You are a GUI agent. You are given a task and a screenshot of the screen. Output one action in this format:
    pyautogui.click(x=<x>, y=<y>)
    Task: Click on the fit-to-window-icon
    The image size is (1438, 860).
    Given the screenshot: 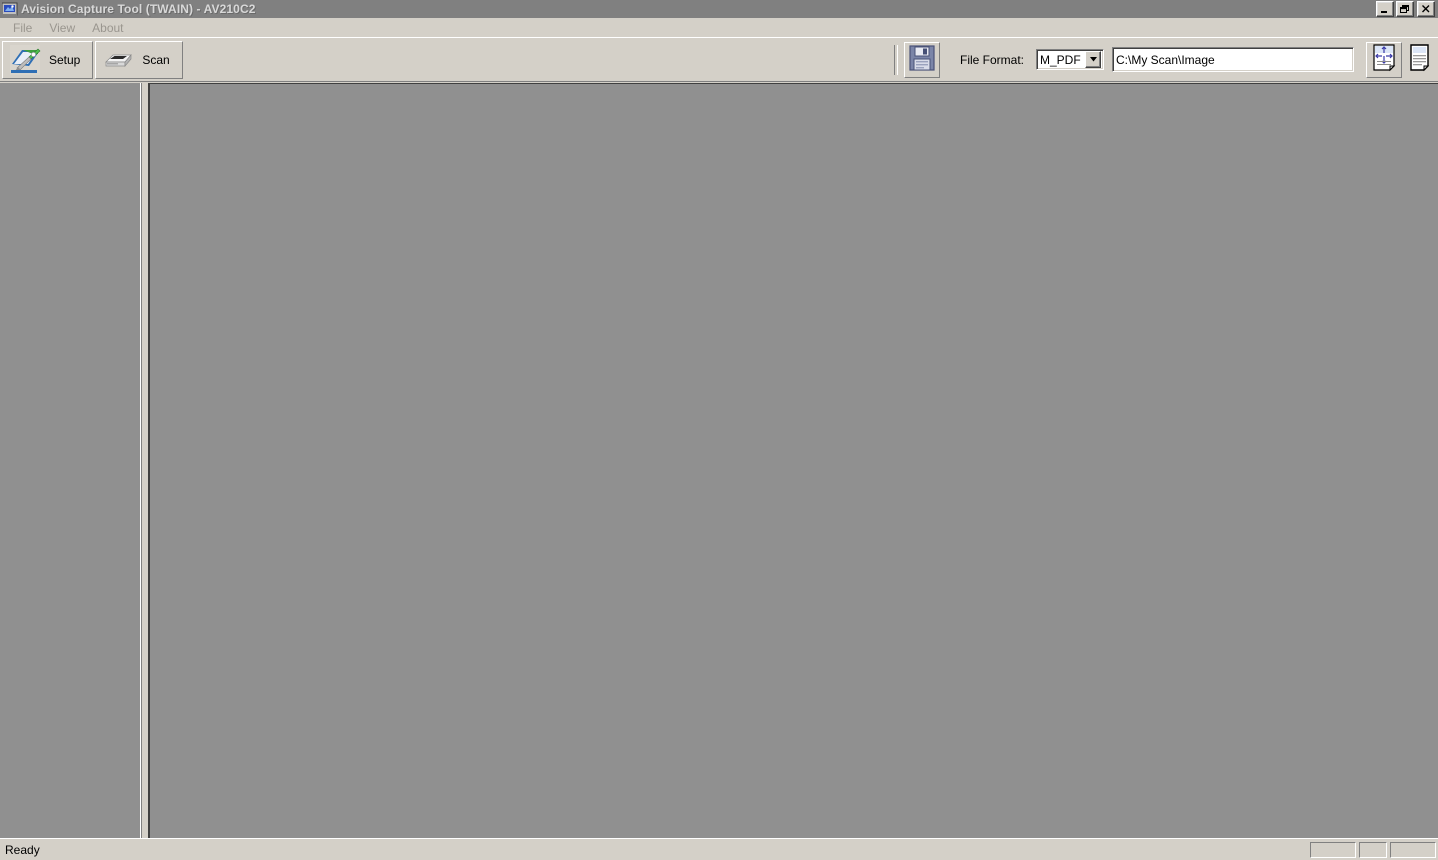 What is the action you would take?
    pyautogui.click(x=1384, y=59)
    